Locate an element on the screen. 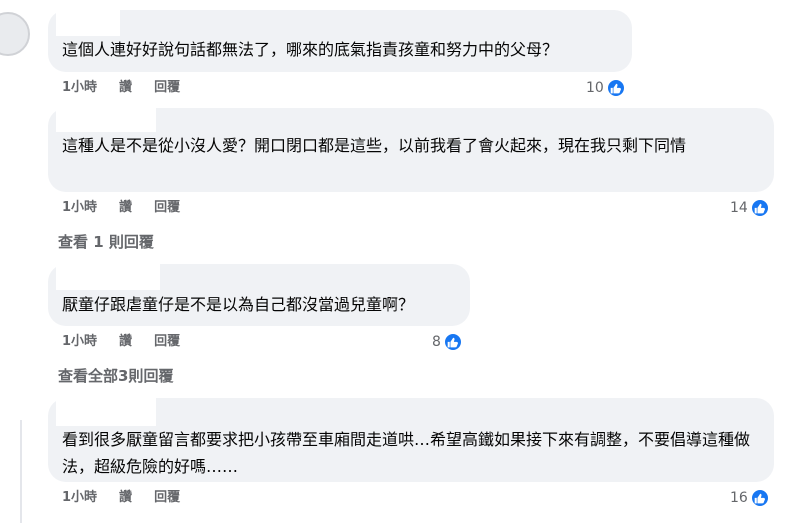  avatar is located at coordinates (15, 34).